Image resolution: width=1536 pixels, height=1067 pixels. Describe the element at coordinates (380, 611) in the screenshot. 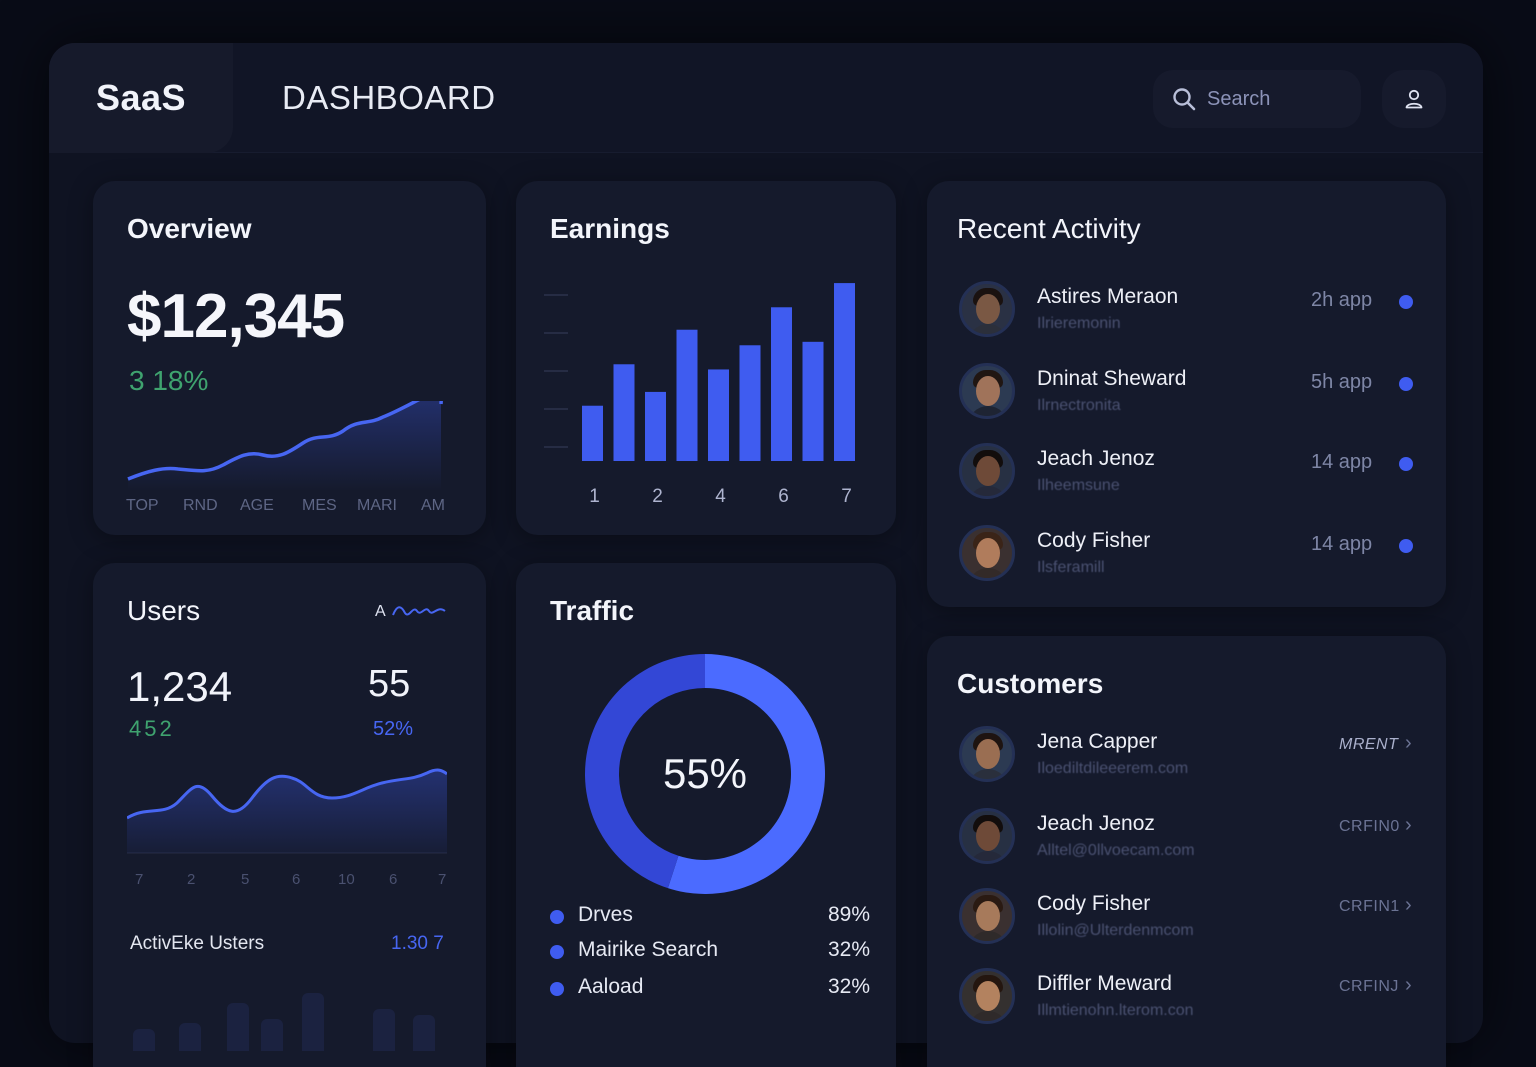

I see `users-badge: A` at that location.